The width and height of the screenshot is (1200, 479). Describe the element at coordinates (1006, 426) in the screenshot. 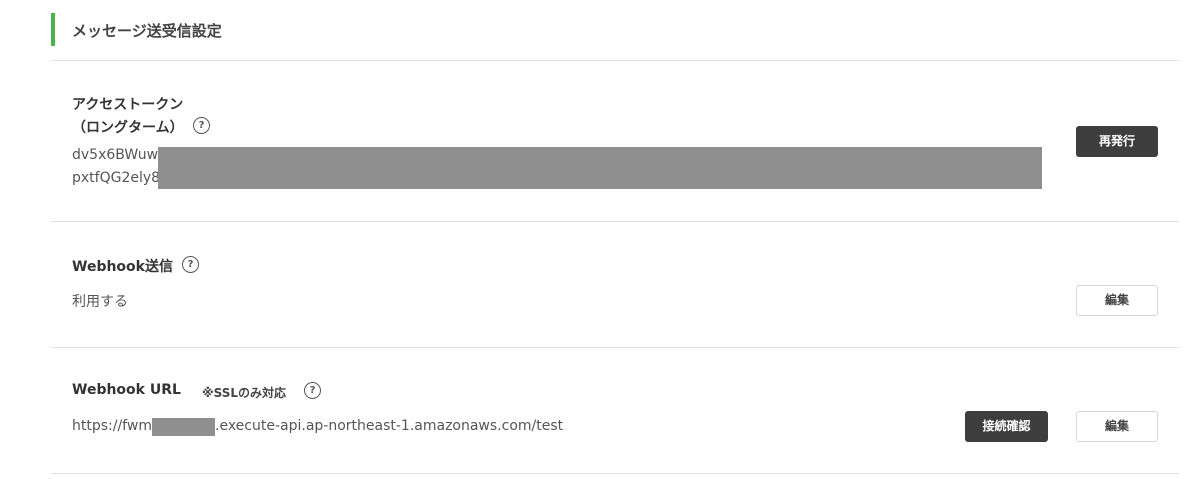

I see `connection-test-button: 接続確認` at that location.